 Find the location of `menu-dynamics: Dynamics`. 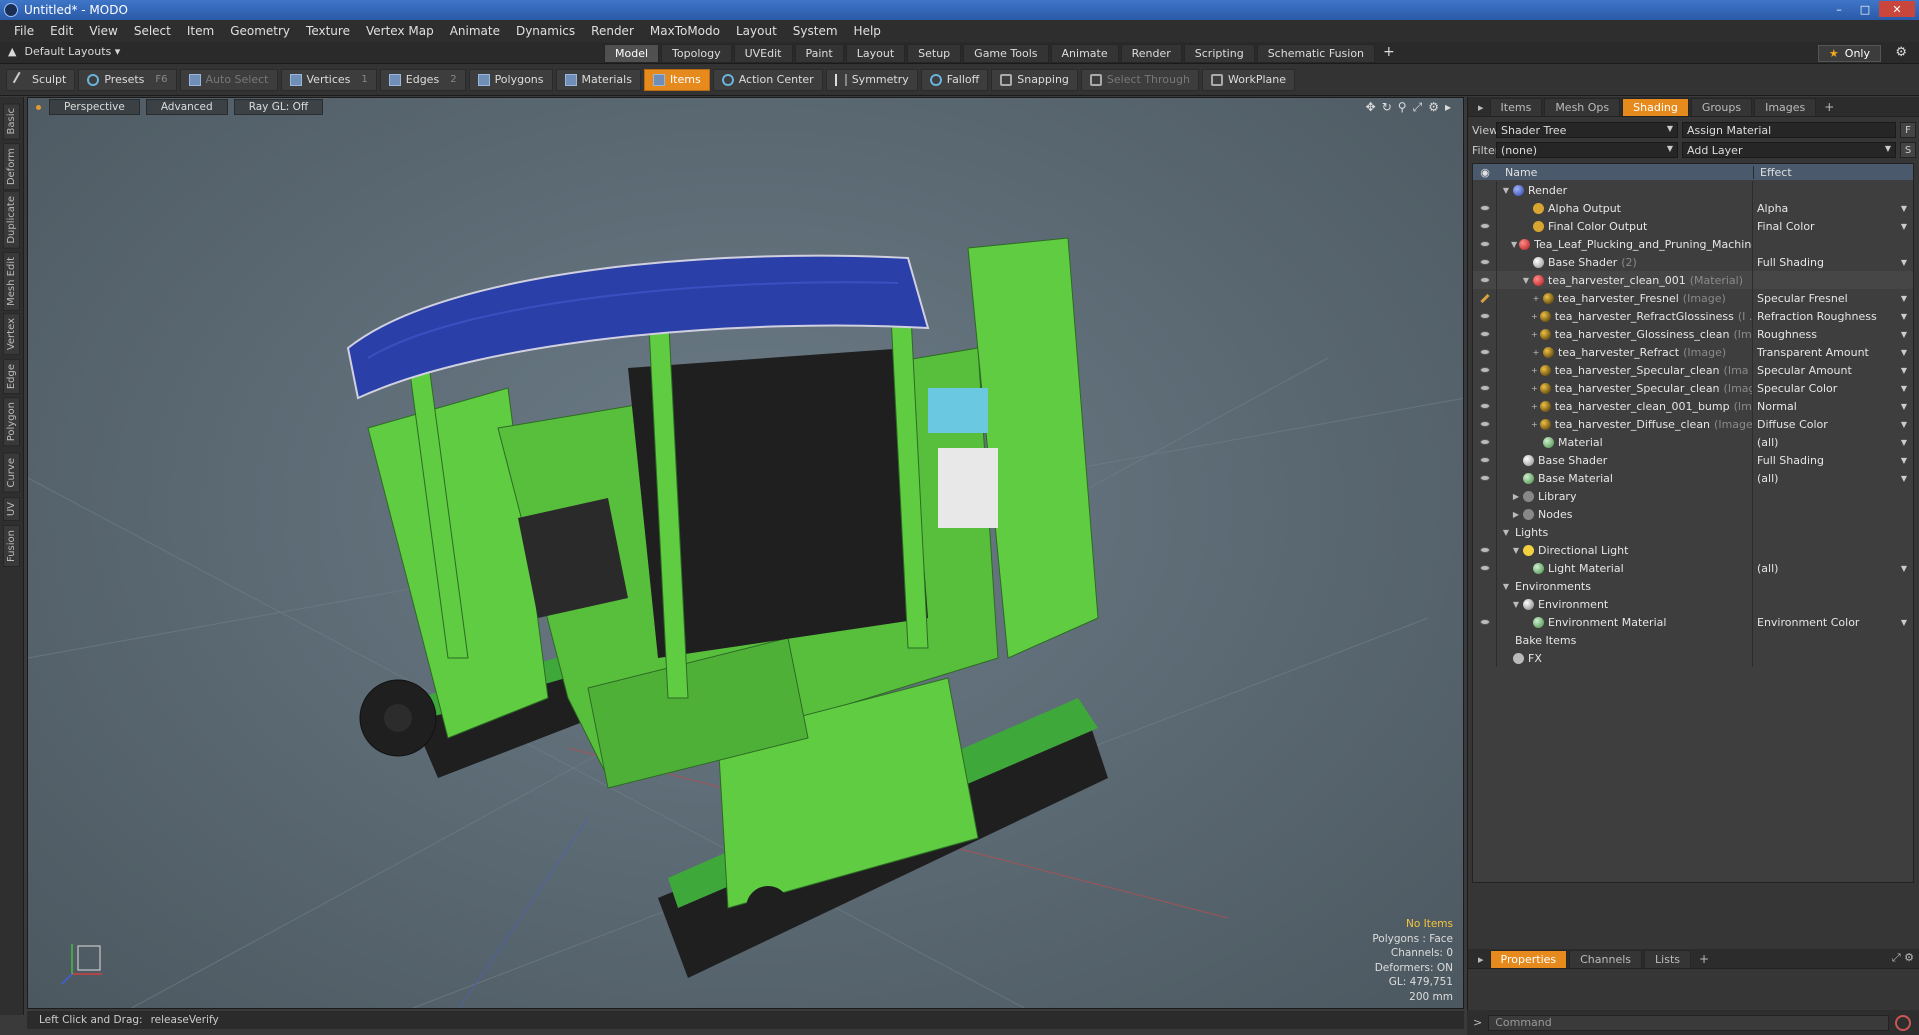

menu-dynamics: Dynamics is located at coordinates (545, 31).